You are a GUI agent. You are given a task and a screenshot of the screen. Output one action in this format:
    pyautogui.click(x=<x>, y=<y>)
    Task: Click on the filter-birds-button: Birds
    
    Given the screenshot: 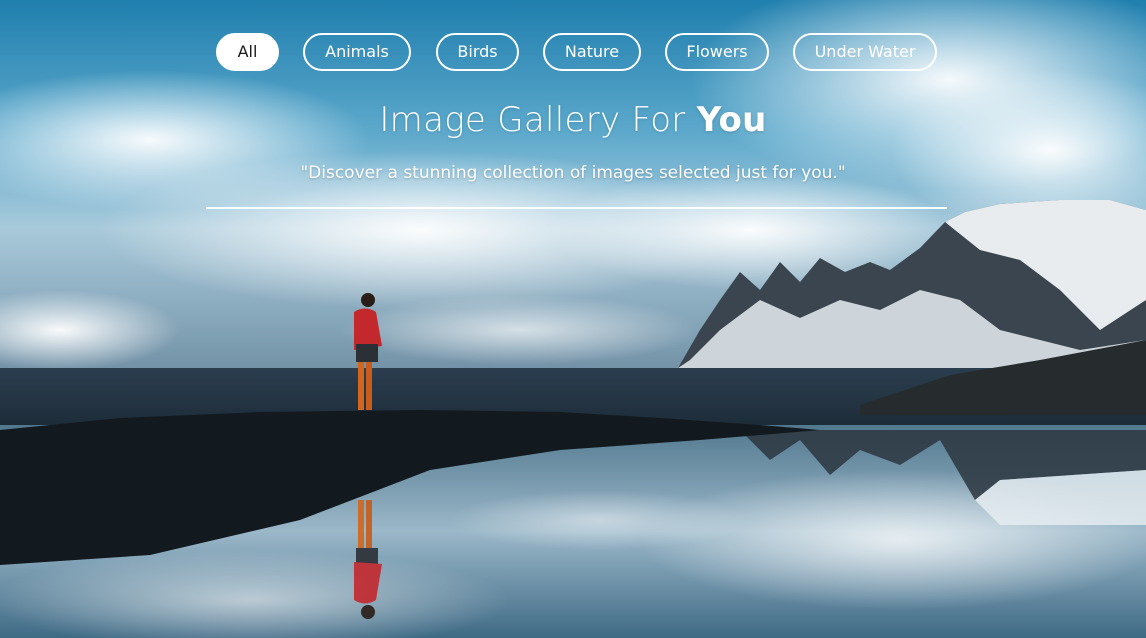 What is the action you would take?
    pyautogui.click(x=477, y=52)
    